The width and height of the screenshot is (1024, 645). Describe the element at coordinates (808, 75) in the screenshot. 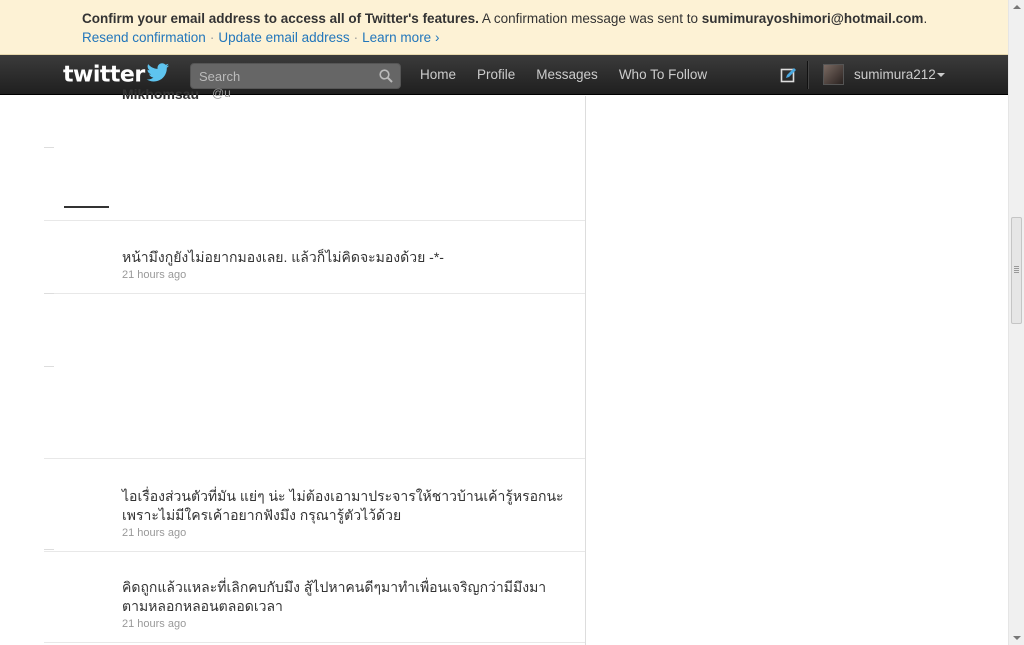

I see `nav-divider` at that location.